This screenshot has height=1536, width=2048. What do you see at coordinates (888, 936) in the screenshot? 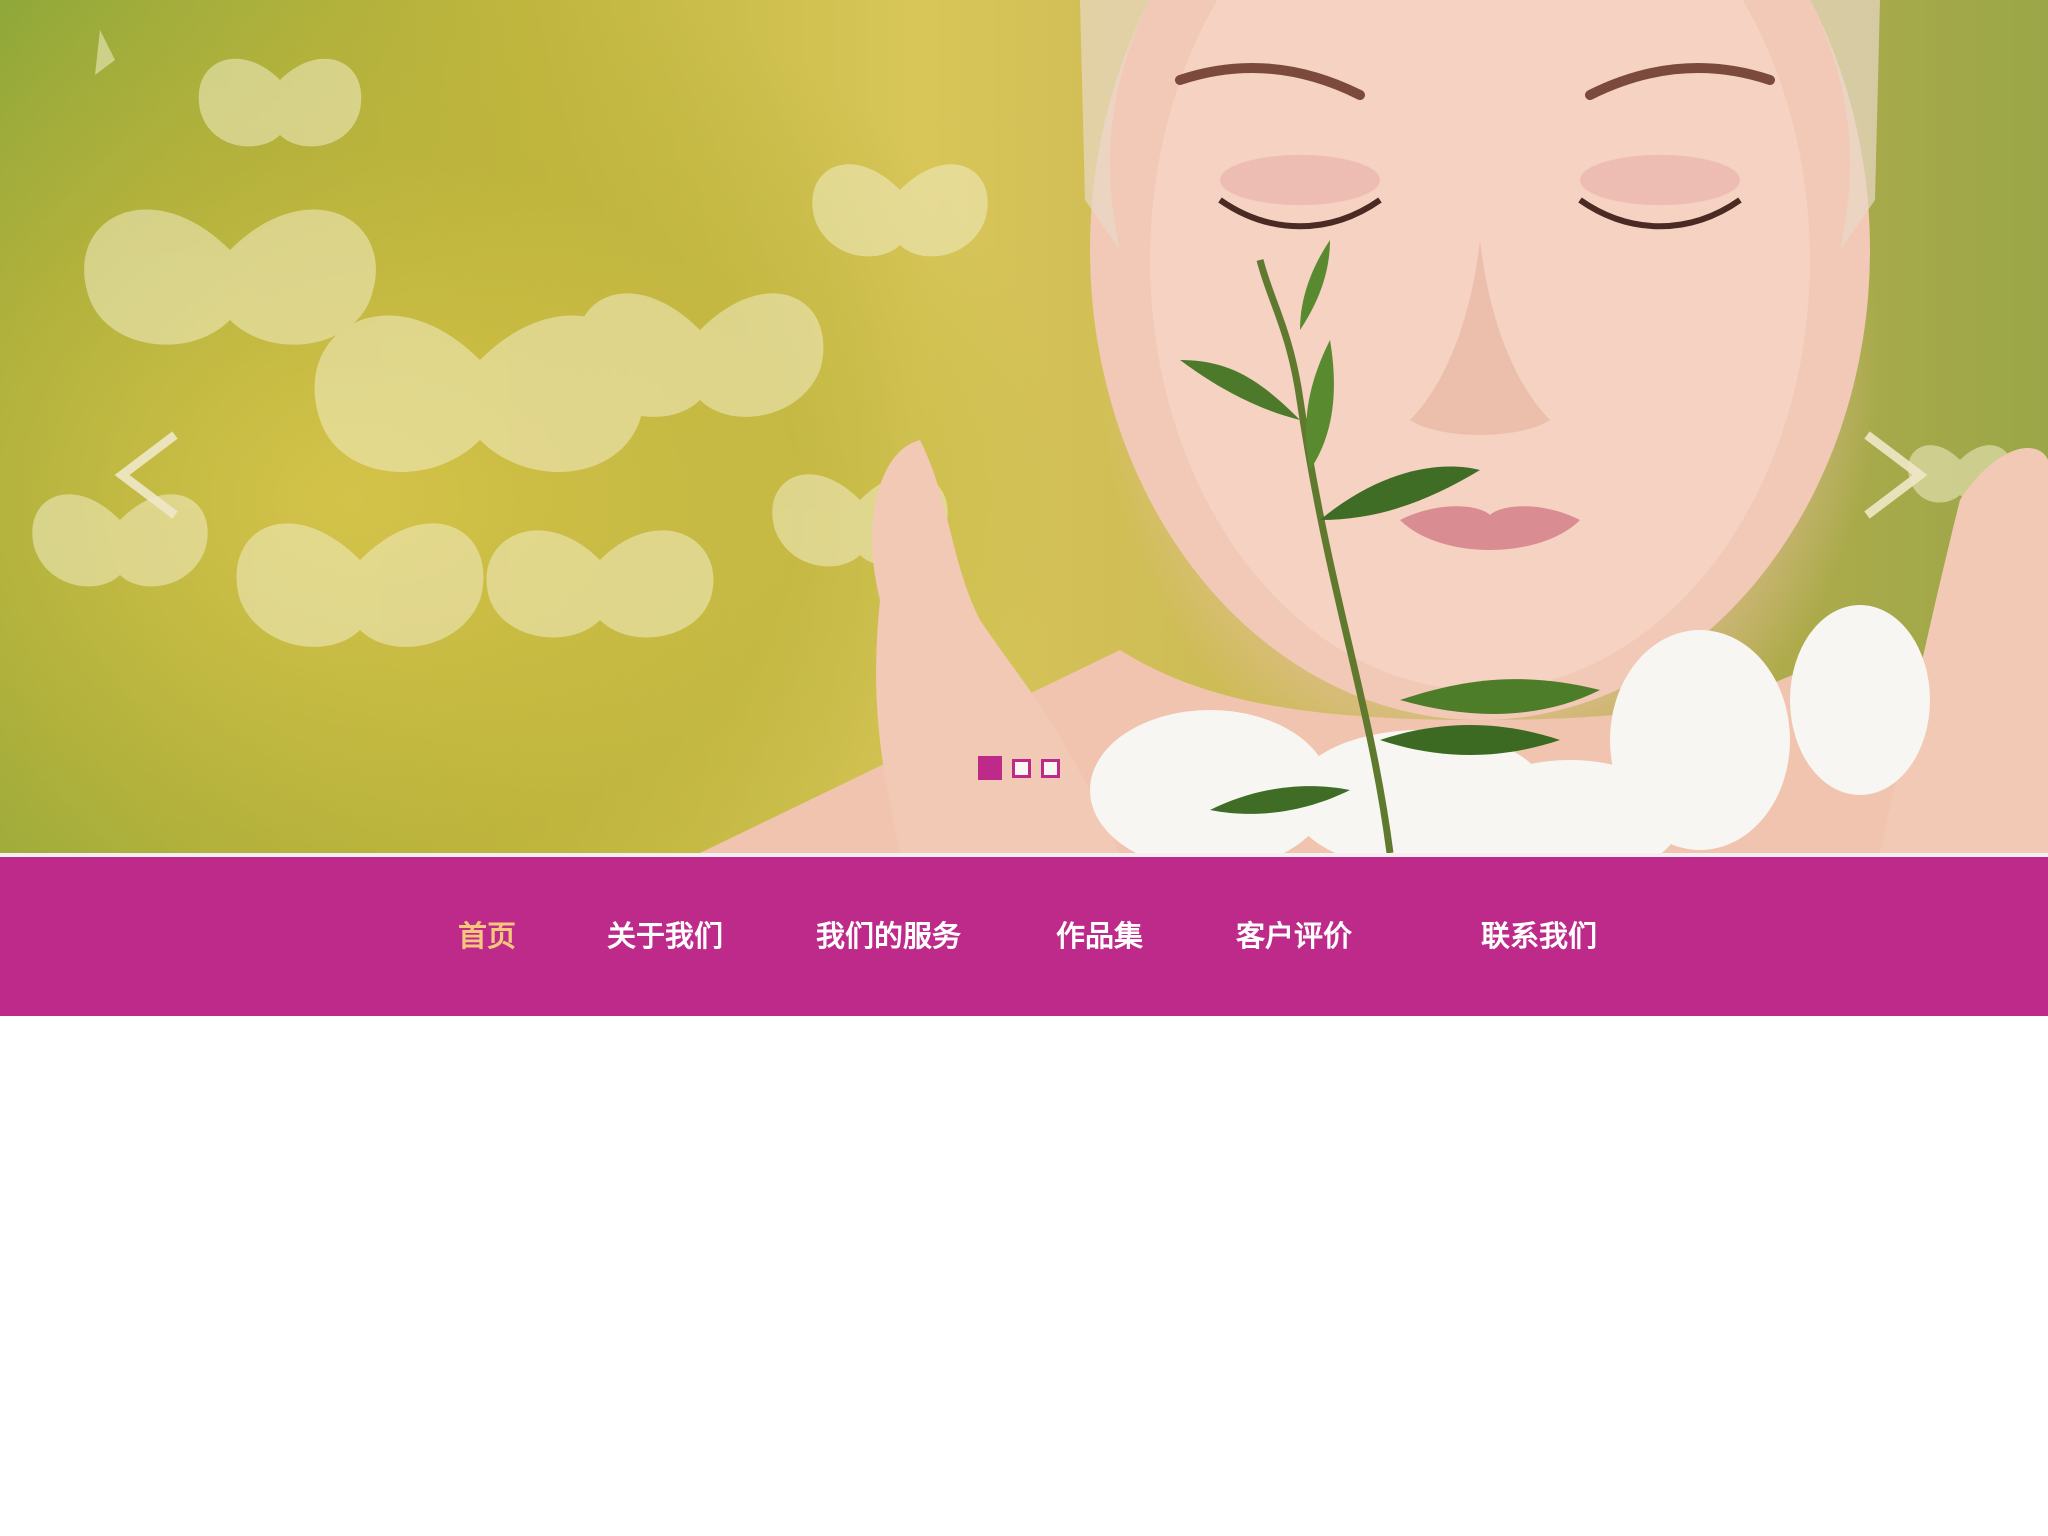
I see `nav-item-services: 我们的服务` at bounding box center [888, 936].